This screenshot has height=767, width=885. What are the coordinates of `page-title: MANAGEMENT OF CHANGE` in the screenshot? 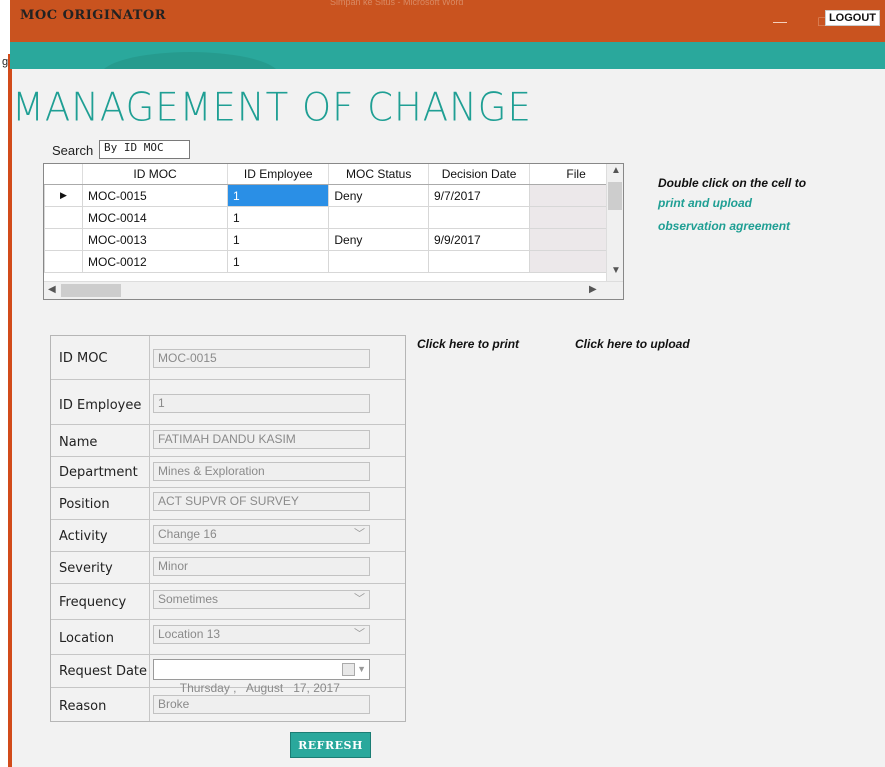 It's located at (272, 107).